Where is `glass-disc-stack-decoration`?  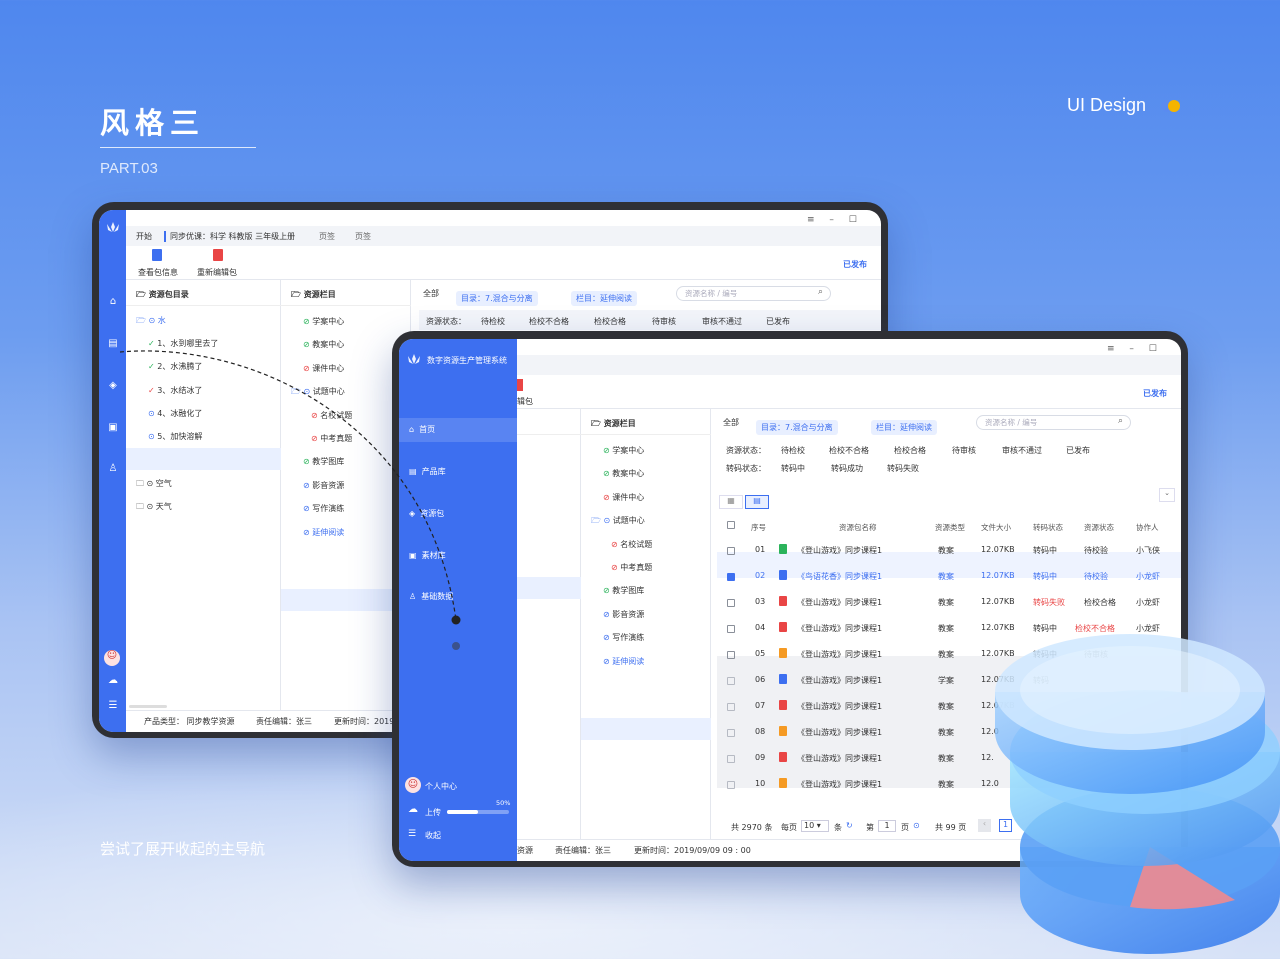
glass-disc-stack-decoration is located at coordinates (1137, 794).